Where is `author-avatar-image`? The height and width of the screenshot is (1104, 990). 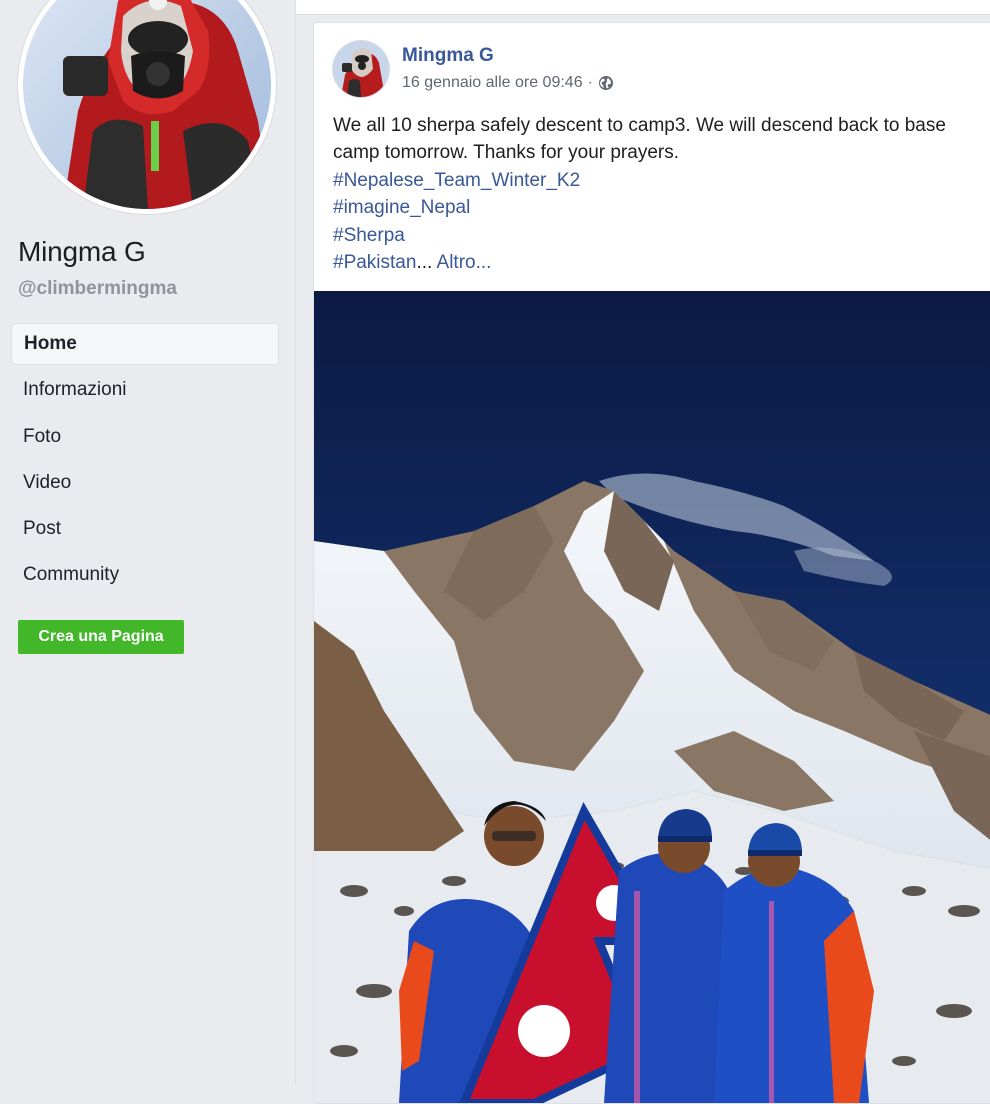
author-avatar-image is located at coordinates (361, 69).